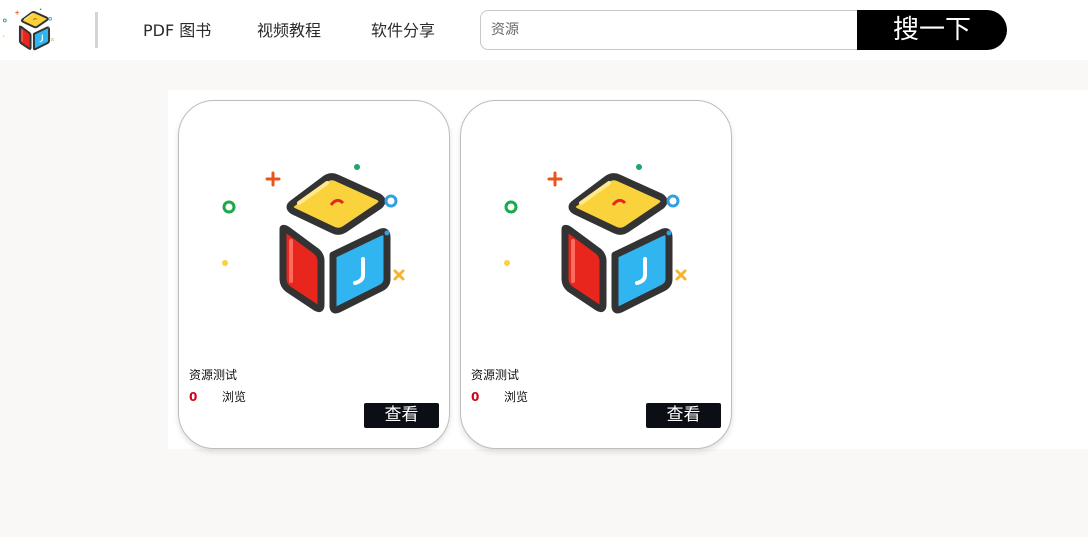 This screenshot has height=537, width=1088. Describe the element at coordinates (29, 30) in the screenshot. I see `logo-cube-icon` at that location.